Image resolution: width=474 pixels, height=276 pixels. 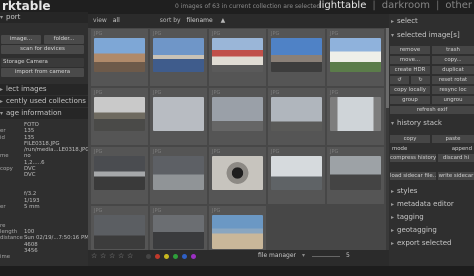 What do you see at coordinates (44, 113) in the screenshot?
I see `image-information-header: ▾ age information` at bounding box center [44, 113].